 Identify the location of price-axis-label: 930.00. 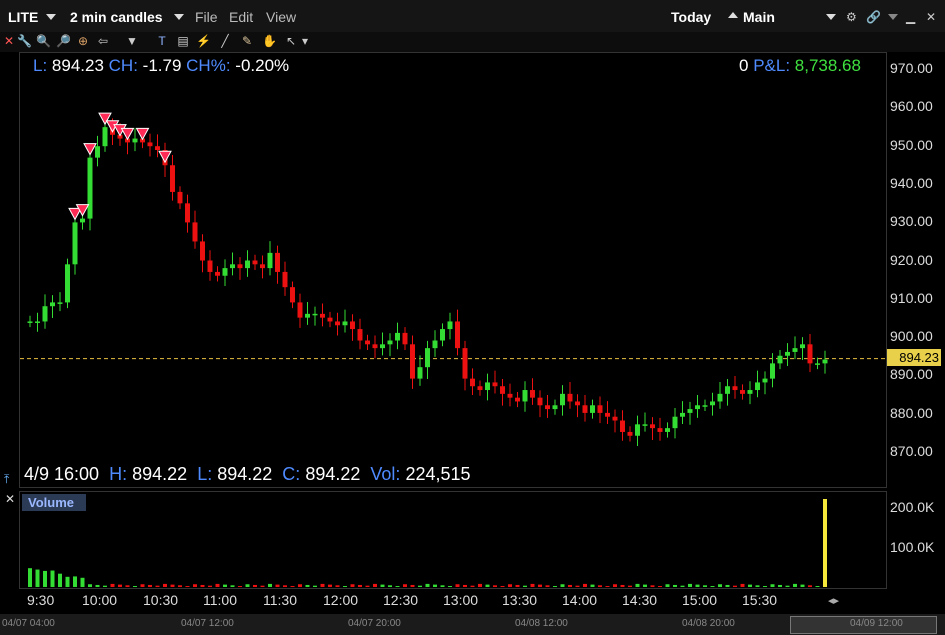
(911, 221).